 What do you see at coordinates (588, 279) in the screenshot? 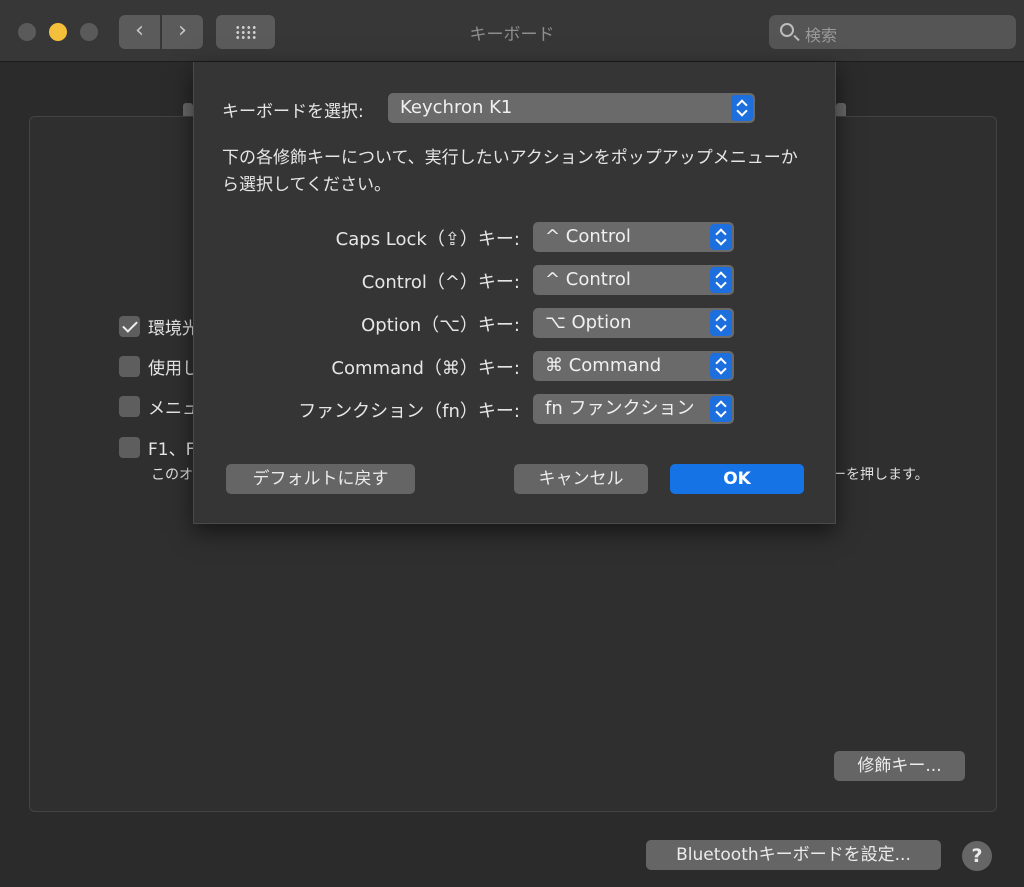
I see `control-key-value: ^ Control` at bounding box center [588, 279].